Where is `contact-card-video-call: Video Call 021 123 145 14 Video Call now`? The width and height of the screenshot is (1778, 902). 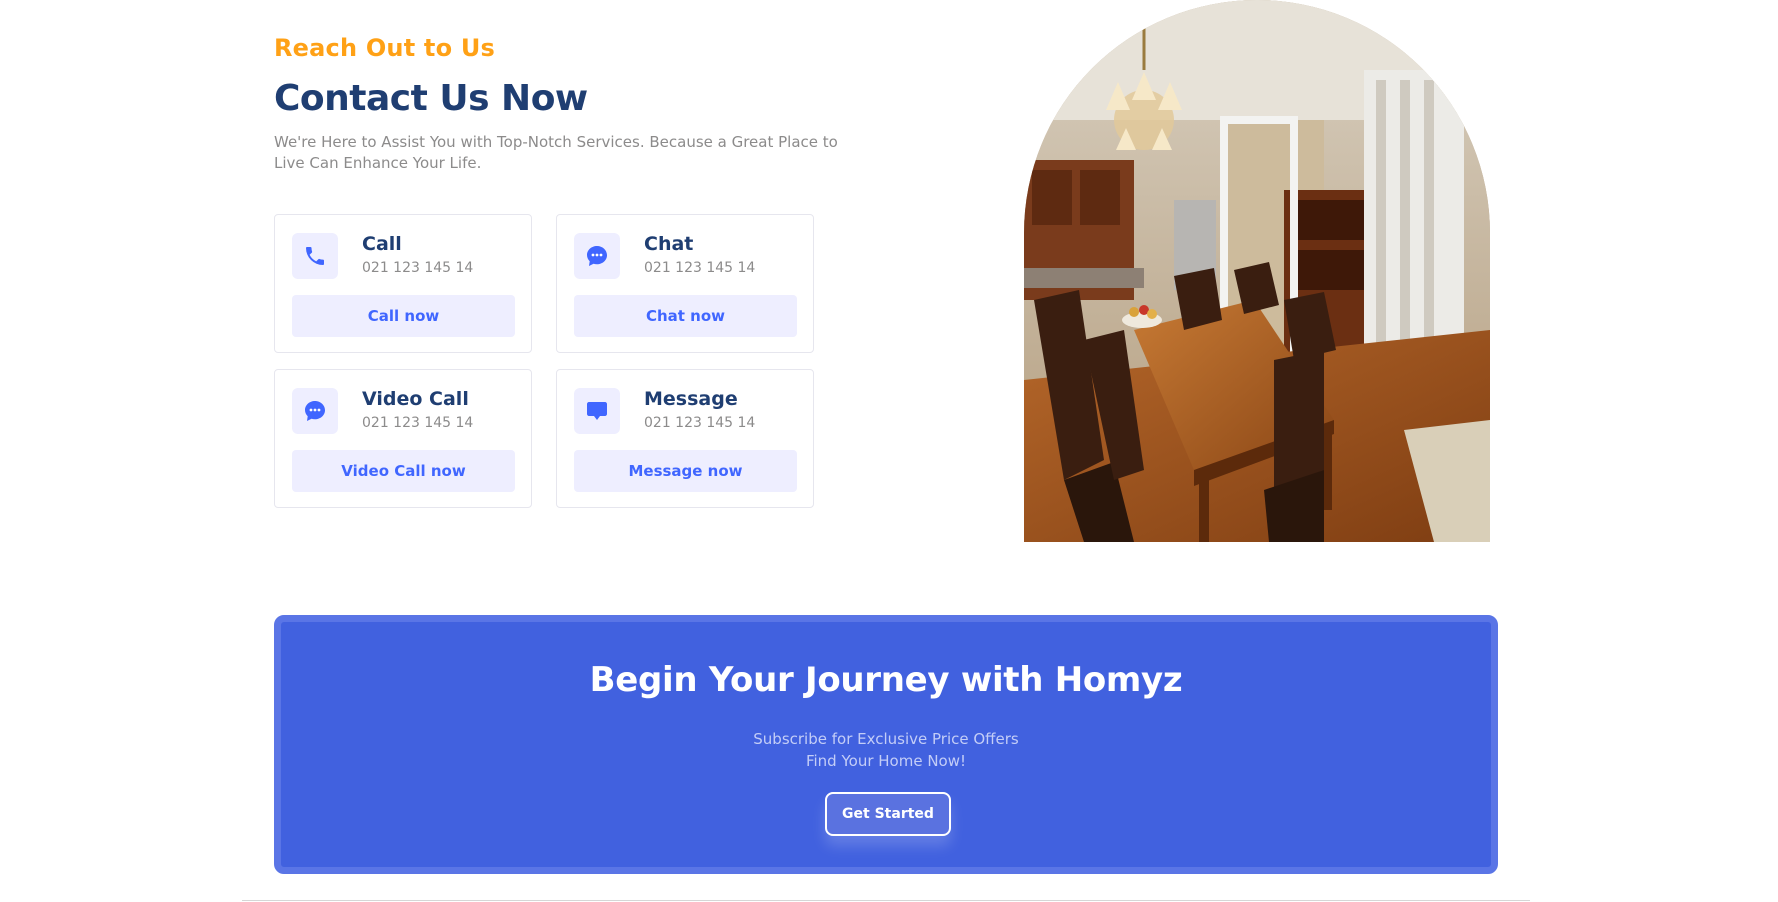 contact-card-video-call: Video Call 021 123 145 14 Video Call now is located at coordinates (403, 438).